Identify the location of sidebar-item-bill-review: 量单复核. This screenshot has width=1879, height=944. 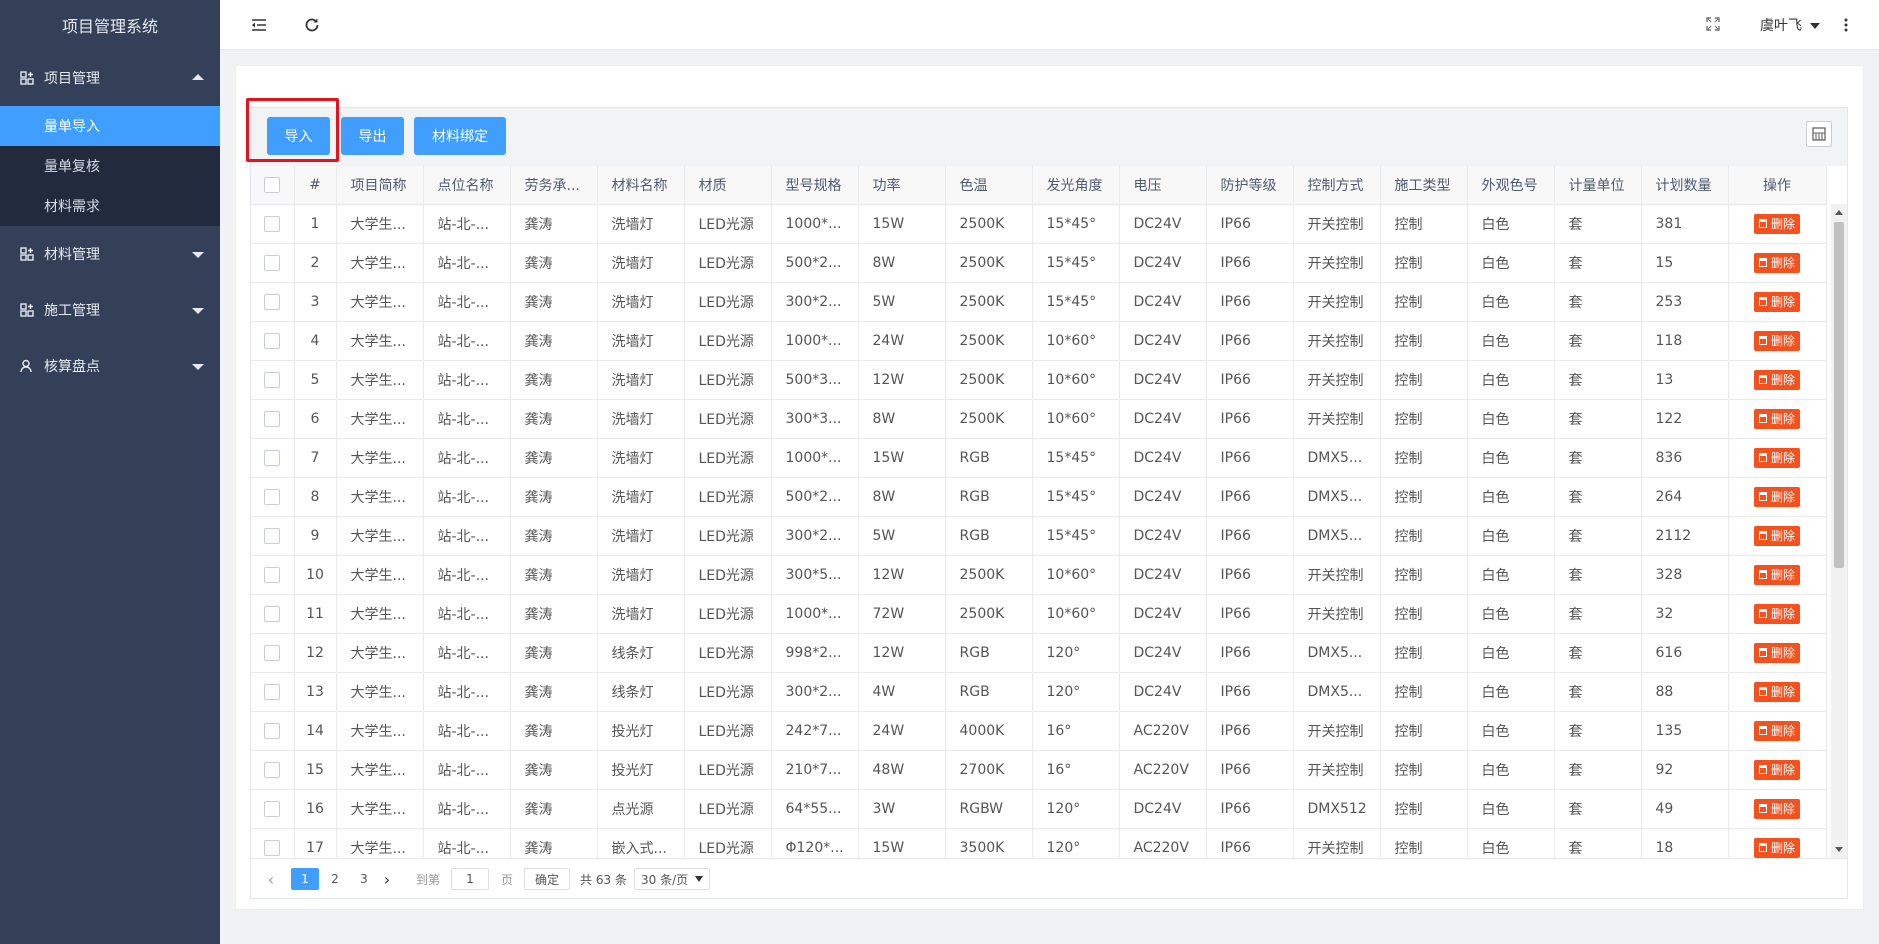
(110, 166).